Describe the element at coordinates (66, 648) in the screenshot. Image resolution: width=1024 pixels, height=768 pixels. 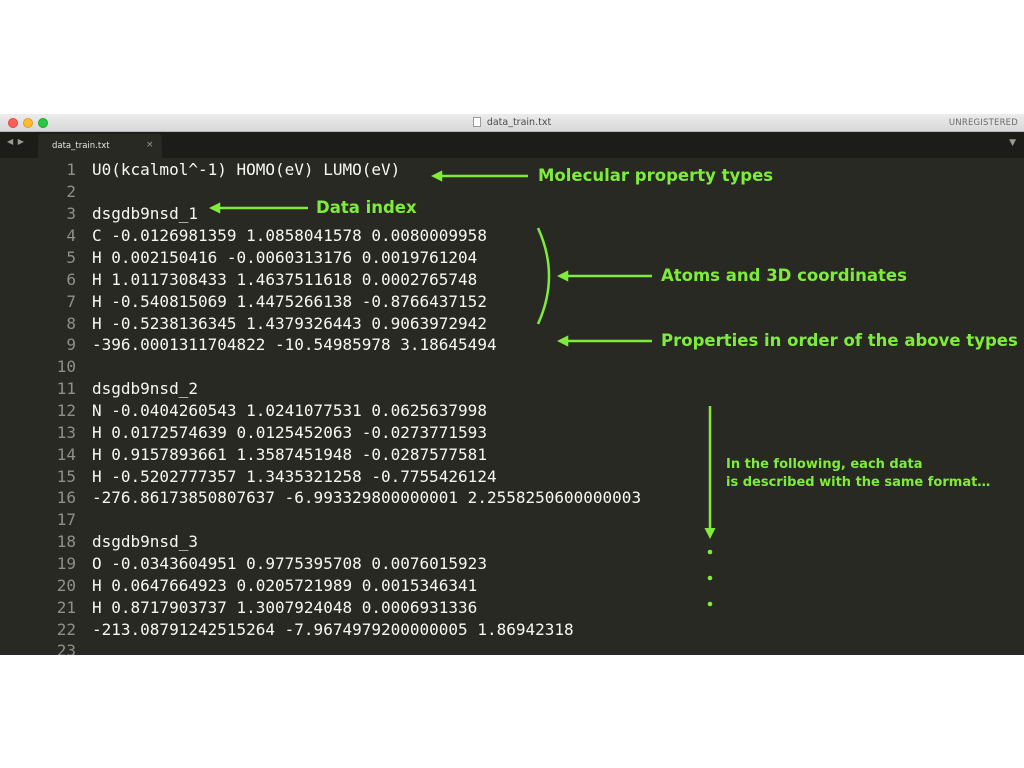
I see `line-number: 23` at that location.